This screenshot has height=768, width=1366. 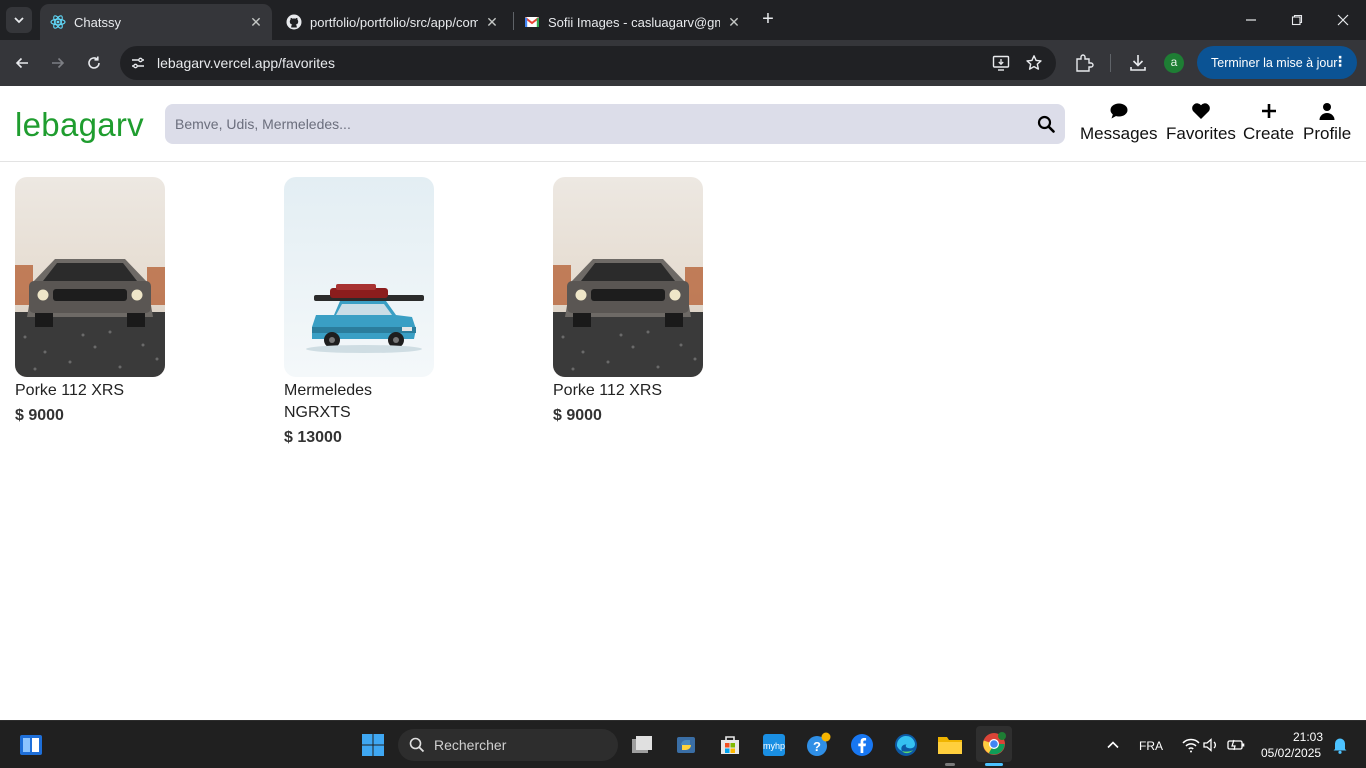 What do you see at coordinates (686, 745) in the screenshot?
I see `python-icon` at bounding box center [686, 745].